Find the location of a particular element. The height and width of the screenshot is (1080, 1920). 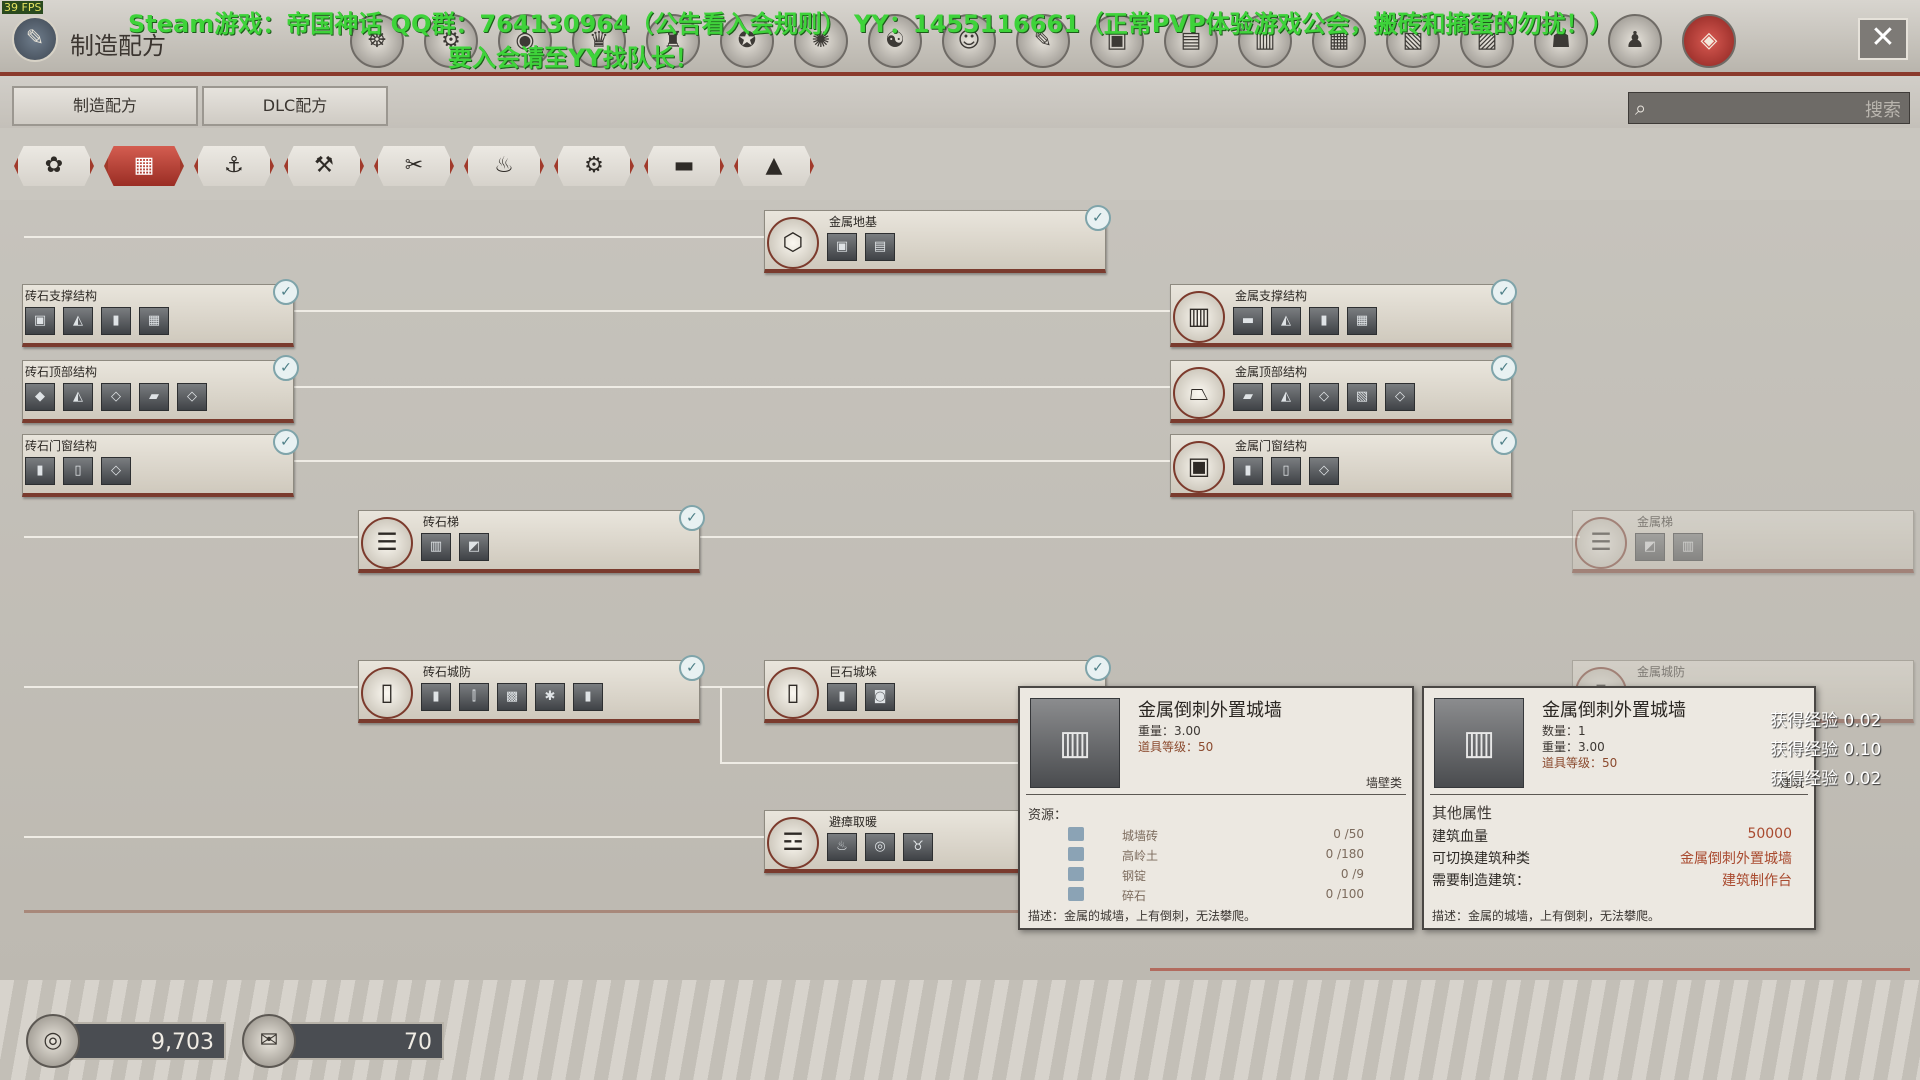

resource-name: 城墙砖 is located at coordinates (1140, 836).